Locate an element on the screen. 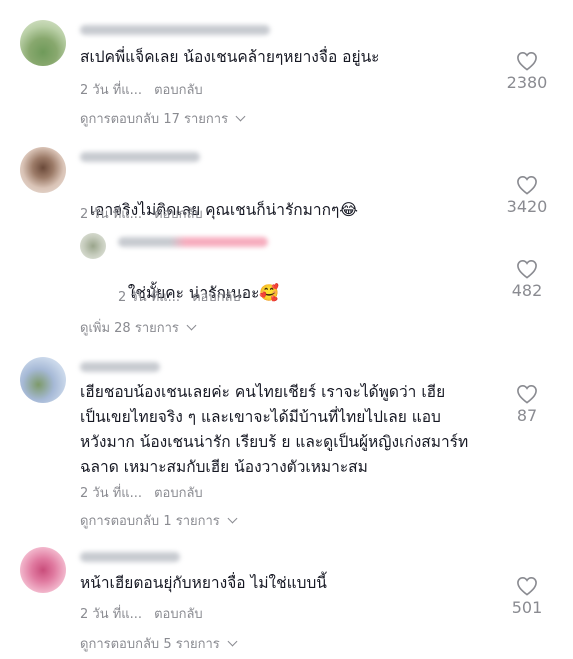 This screenshot has width=573, height=659. view-replies-button: ดูการตอบกลับ 17 รายการ is located at coordinates (163, 118).